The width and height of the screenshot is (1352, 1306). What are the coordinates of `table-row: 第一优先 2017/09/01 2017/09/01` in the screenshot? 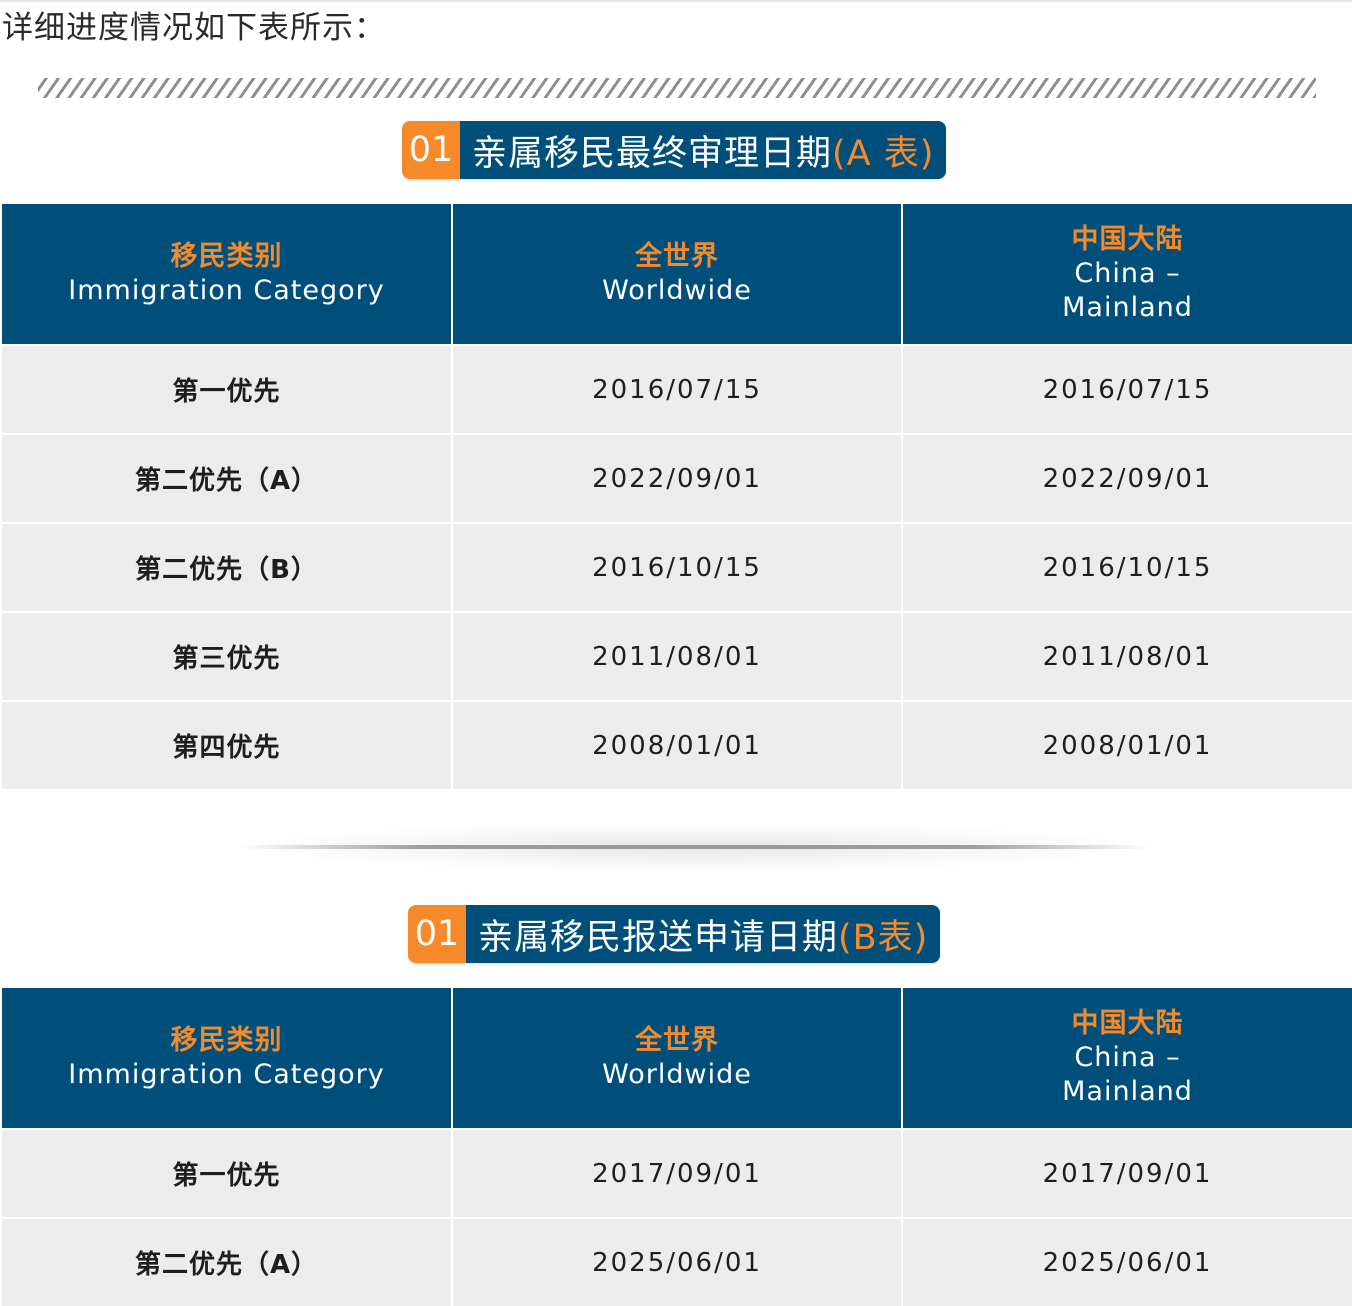 It's located at (677, 1173).